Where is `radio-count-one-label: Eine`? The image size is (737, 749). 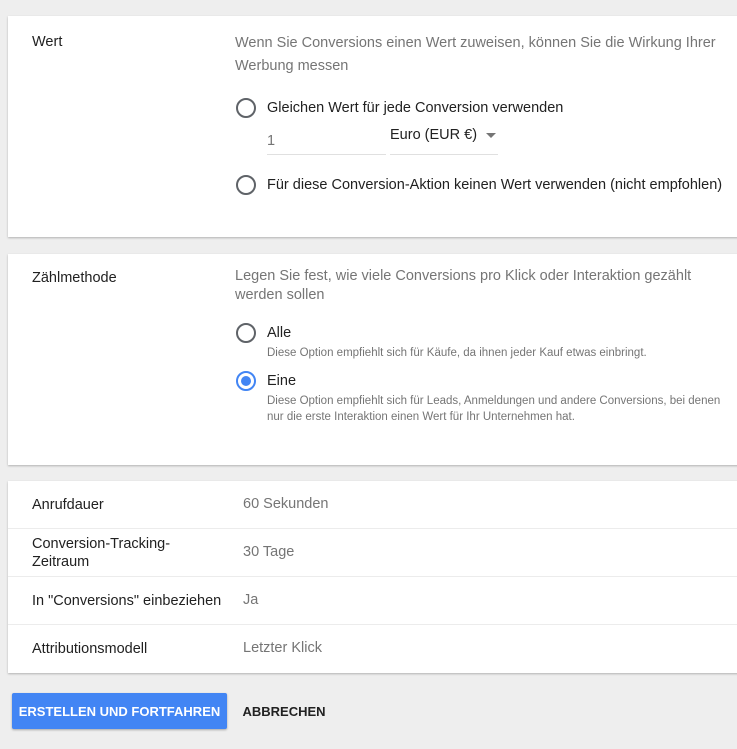
radio-count-one-label: Eine is located at coordinates (282, 381).